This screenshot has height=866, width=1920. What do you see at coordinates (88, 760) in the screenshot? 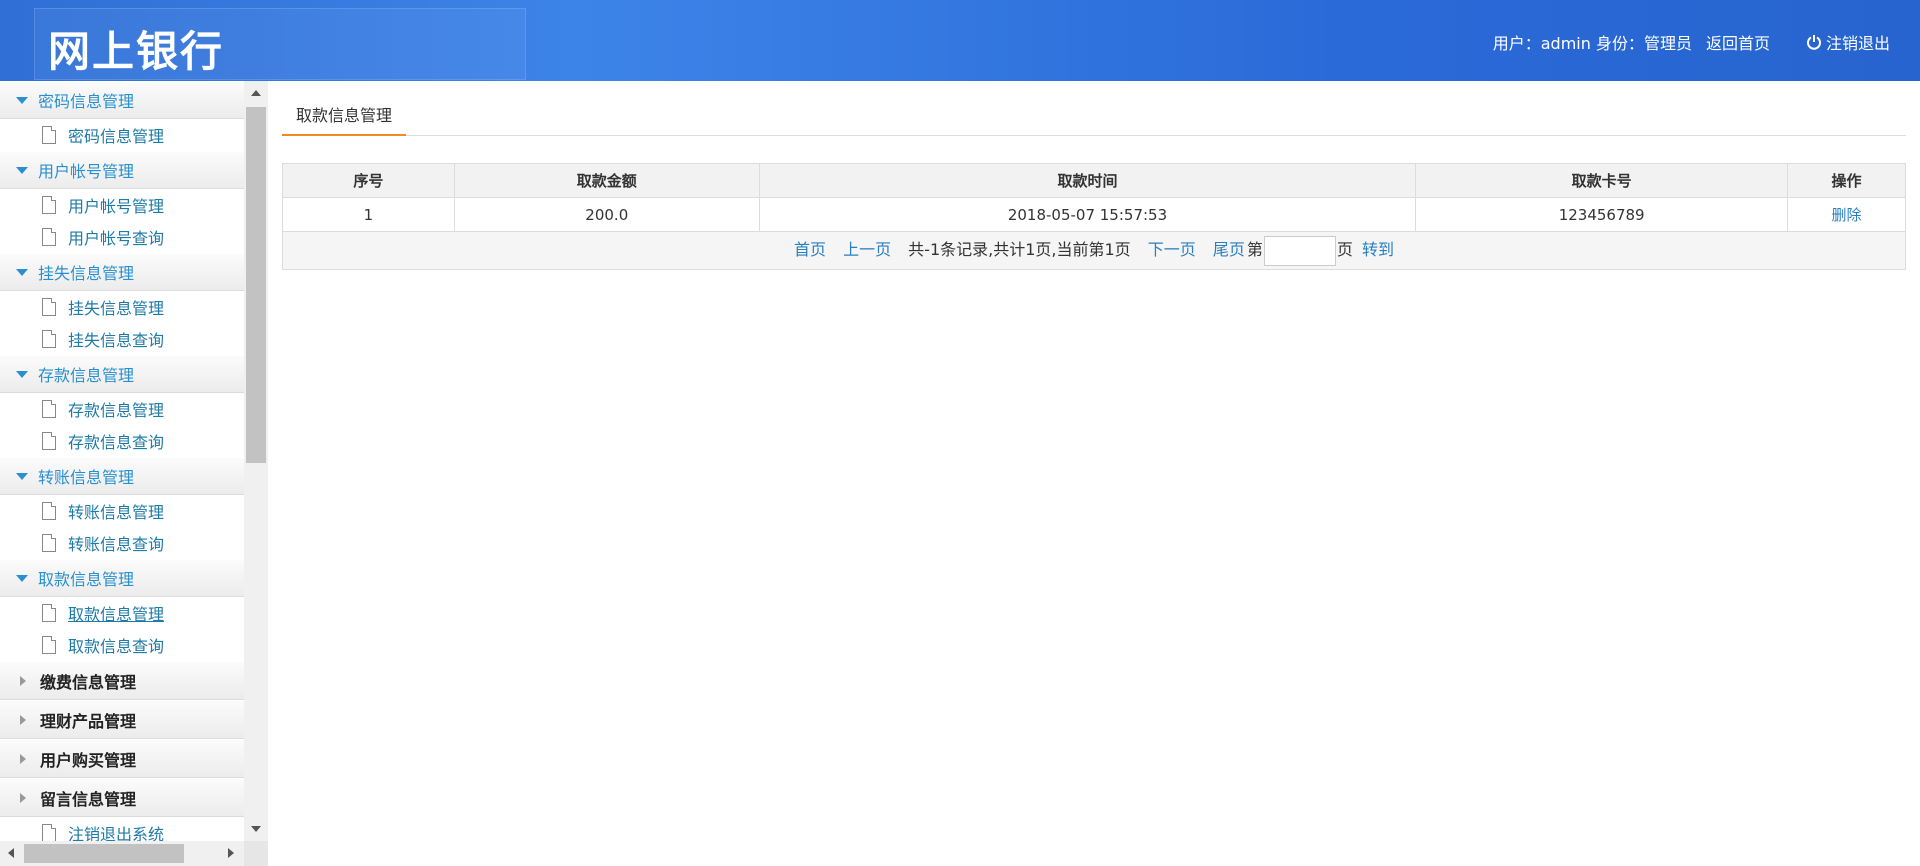
I see `group-title: 用户购买管理` at bounding box center [88, 760].